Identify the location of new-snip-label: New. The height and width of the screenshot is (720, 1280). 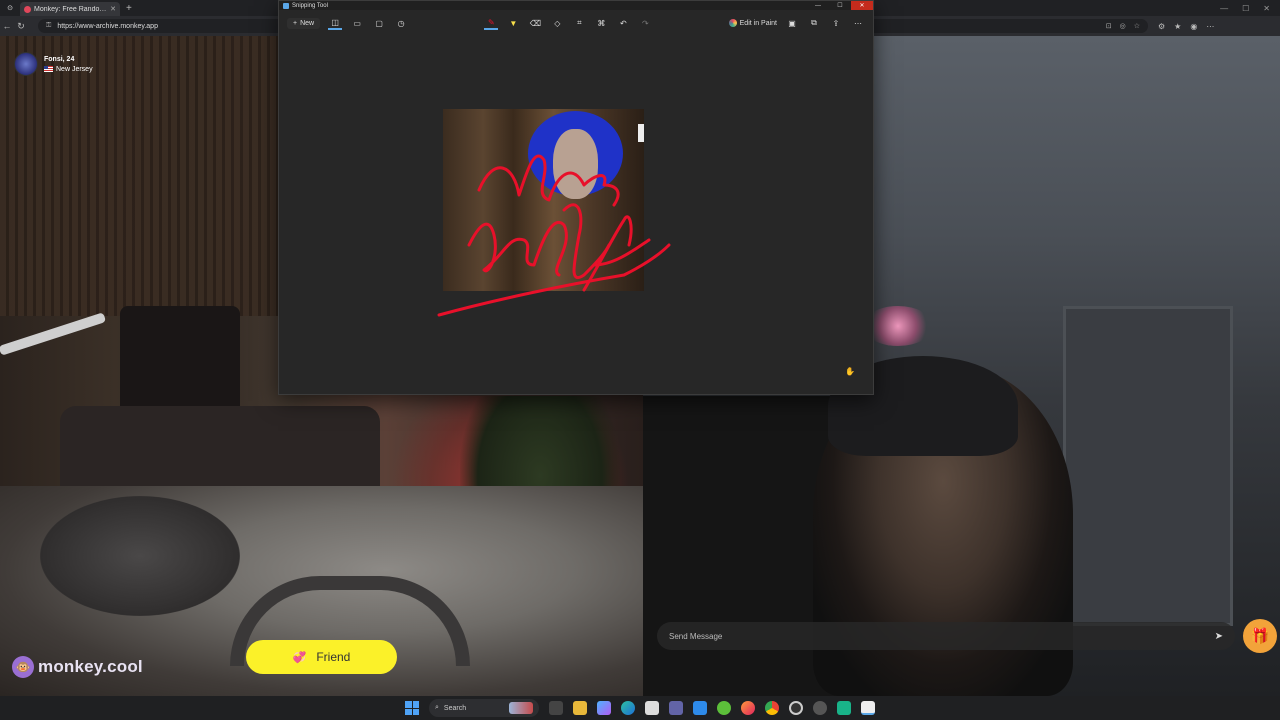
(307, 23).